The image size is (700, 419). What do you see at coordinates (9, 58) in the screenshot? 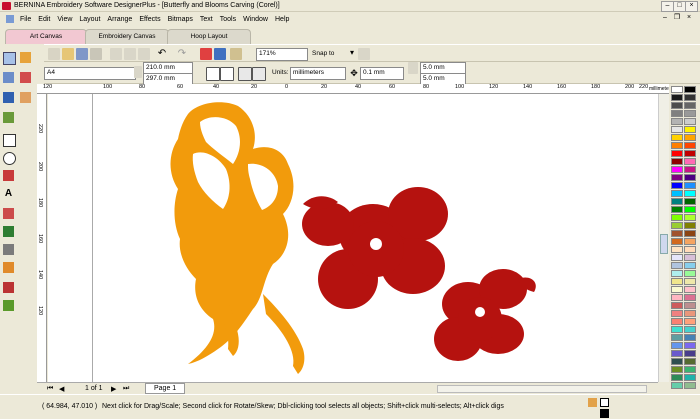
I see `pick-tool-icon` at bounding box center [9, 58].